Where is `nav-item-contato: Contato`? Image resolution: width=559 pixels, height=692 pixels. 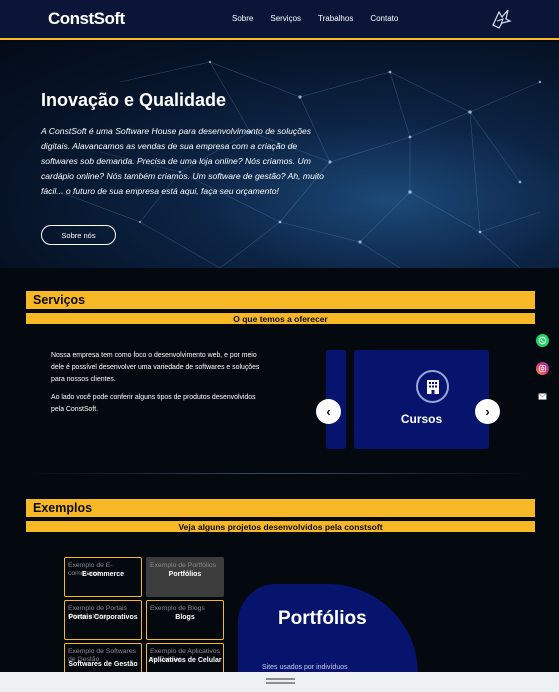 nav-item-contato: Contato is located at coordinates (384, 18).